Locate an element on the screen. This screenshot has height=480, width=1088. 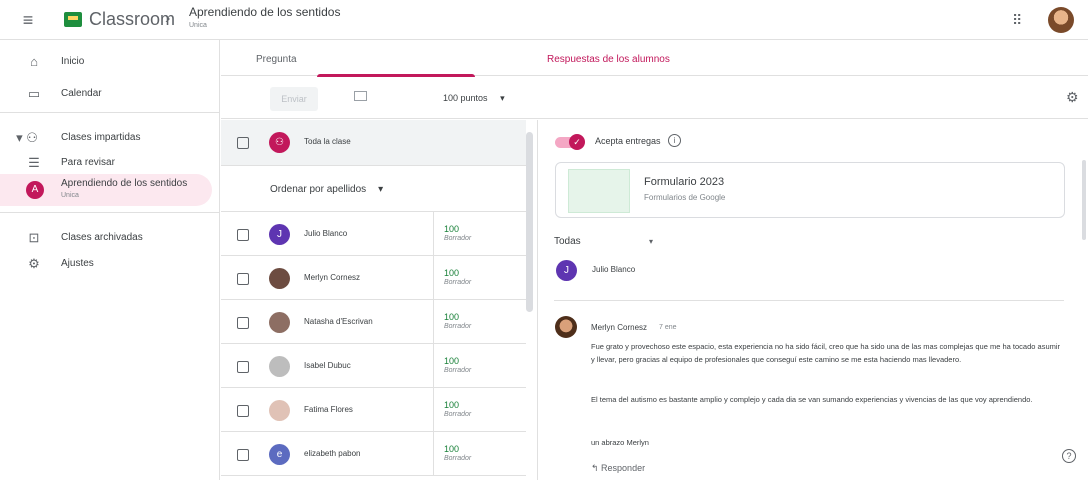
info-icon: i is located at coordinates (674, 140).